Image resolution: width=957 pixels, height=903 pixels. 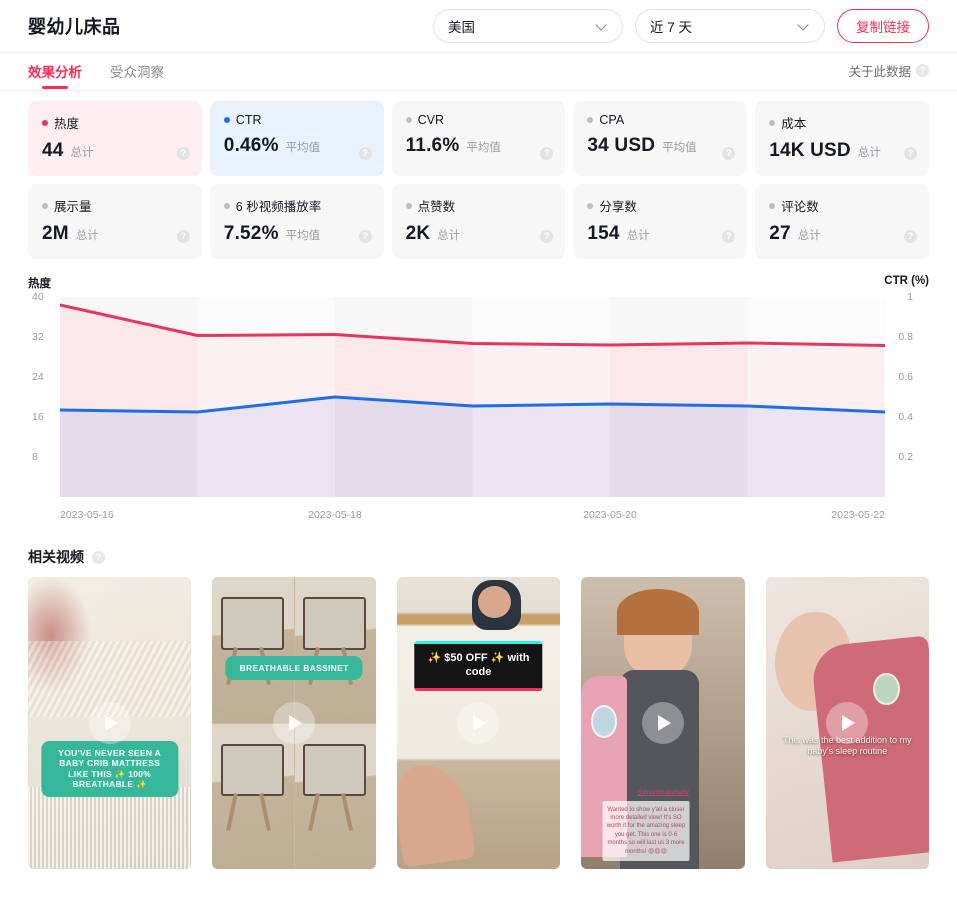 I want to click on x-axis-tick: 2023-05-22, so click(x=858, y=515).